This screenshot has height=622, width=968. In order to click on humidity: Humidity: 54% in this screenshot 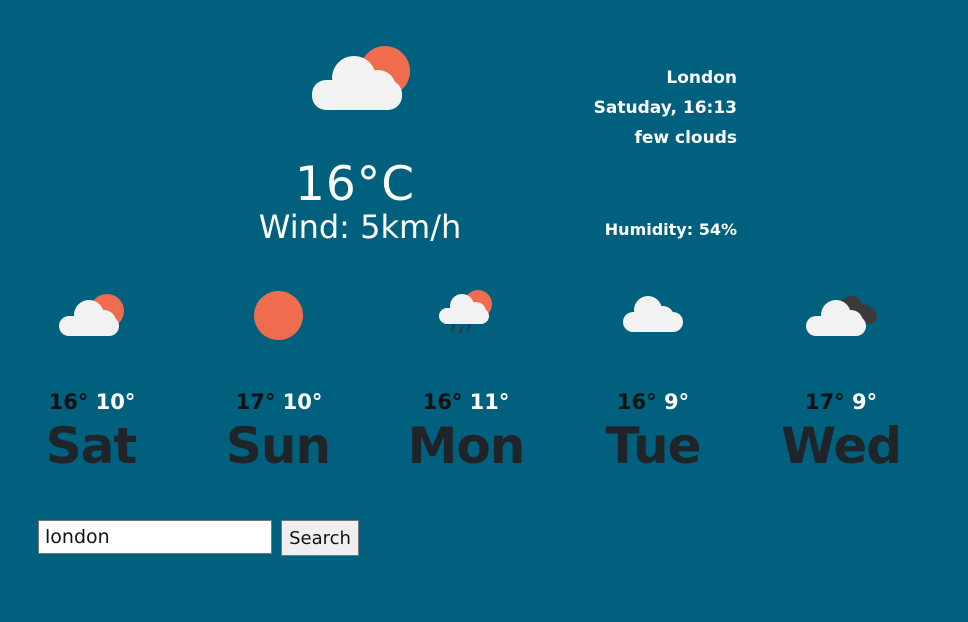, I will do `click(670, 229)`.